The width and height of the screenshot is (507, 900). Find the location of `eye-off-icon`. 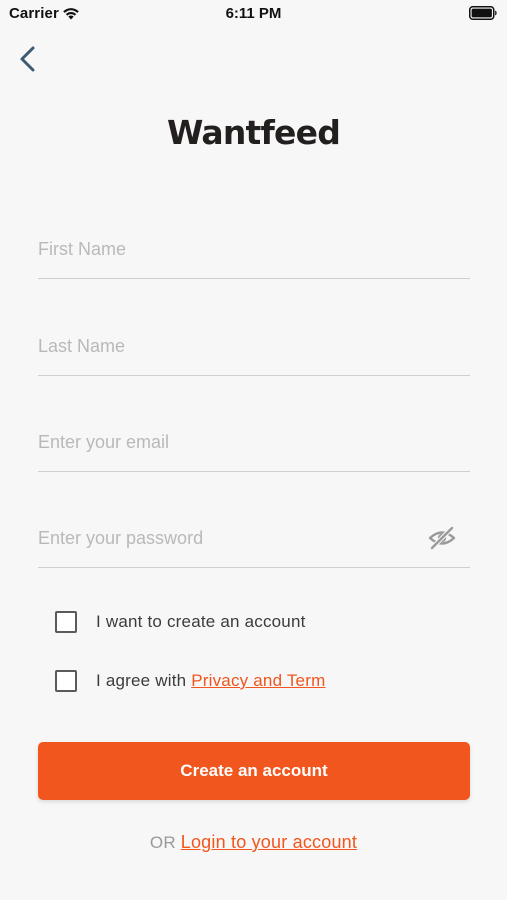

eye-off-icon is located at coordinates (442, 538).